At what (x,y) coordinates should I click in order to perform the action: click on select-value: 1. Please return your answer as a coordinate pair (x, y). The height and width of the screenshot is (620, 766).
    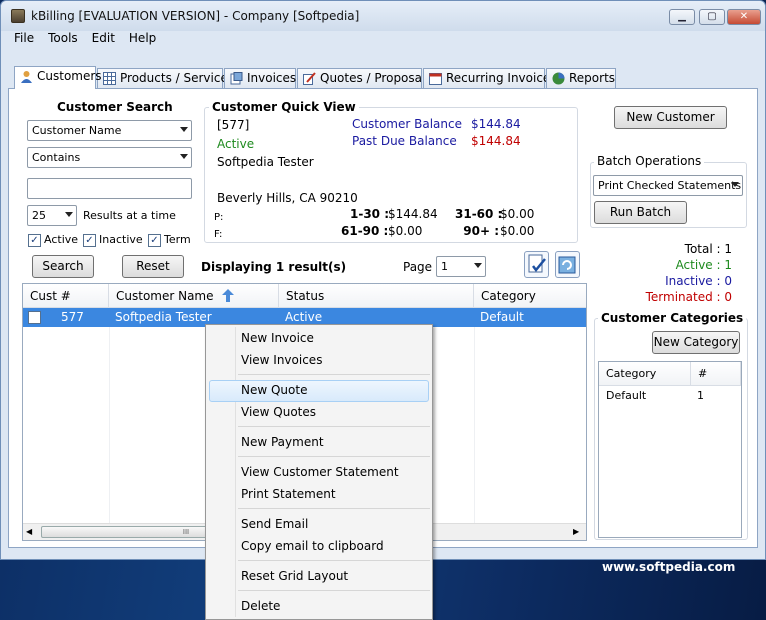
    Looking at the image, I should click on (444, 266).